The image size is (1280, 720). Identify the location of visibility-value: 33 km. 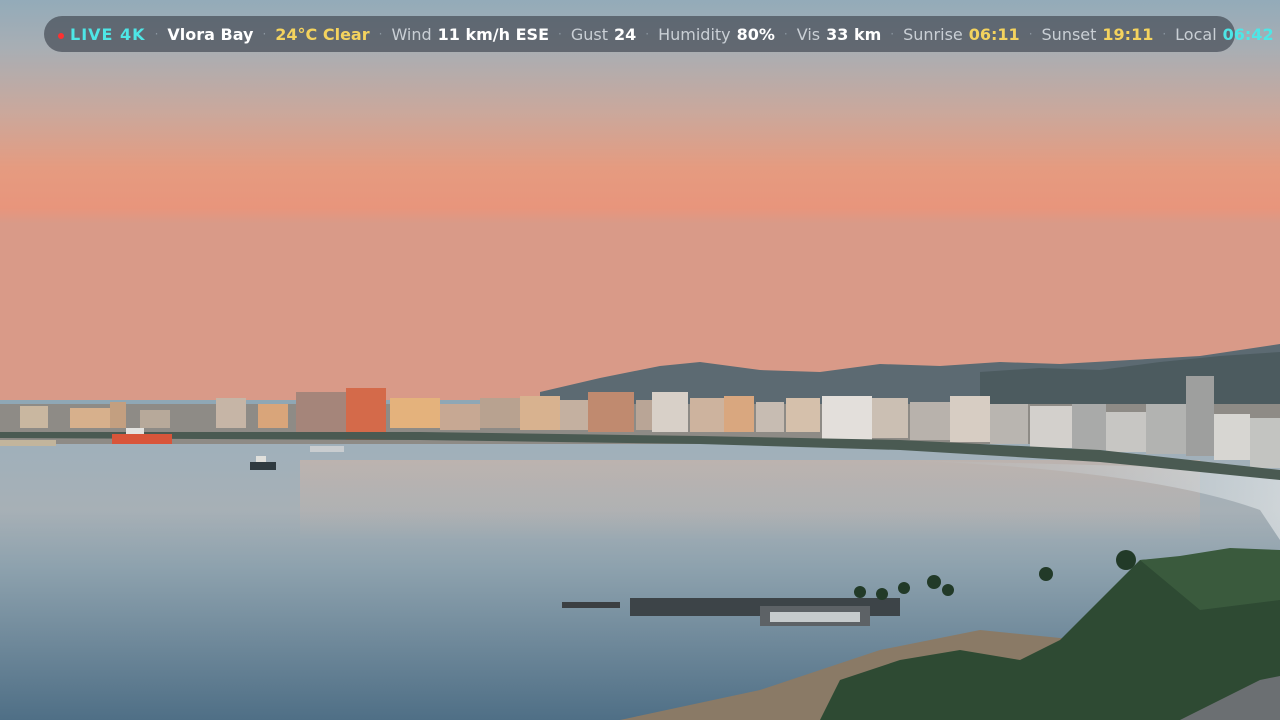
(854, 34).